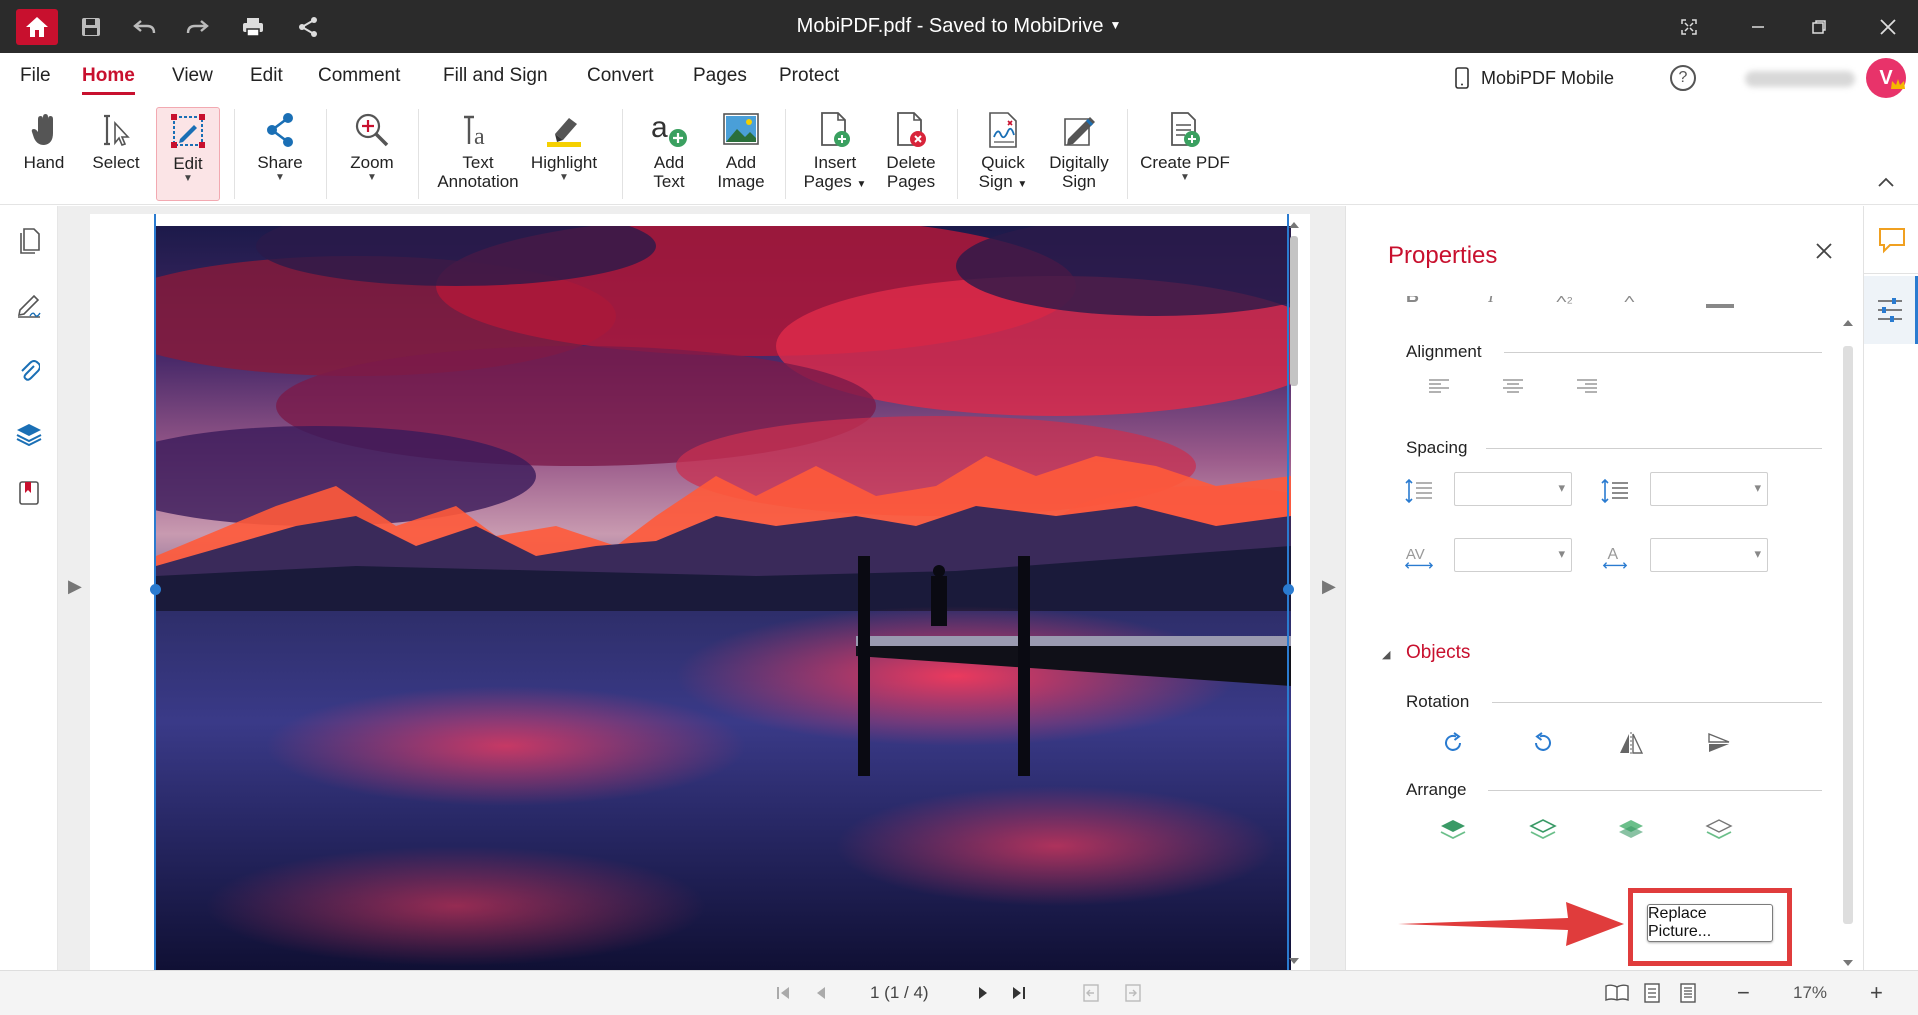  What do you see at coordinates (820, 993) in the screenshot?
I see `previous-page-icon` at bounding box center [820, 993].